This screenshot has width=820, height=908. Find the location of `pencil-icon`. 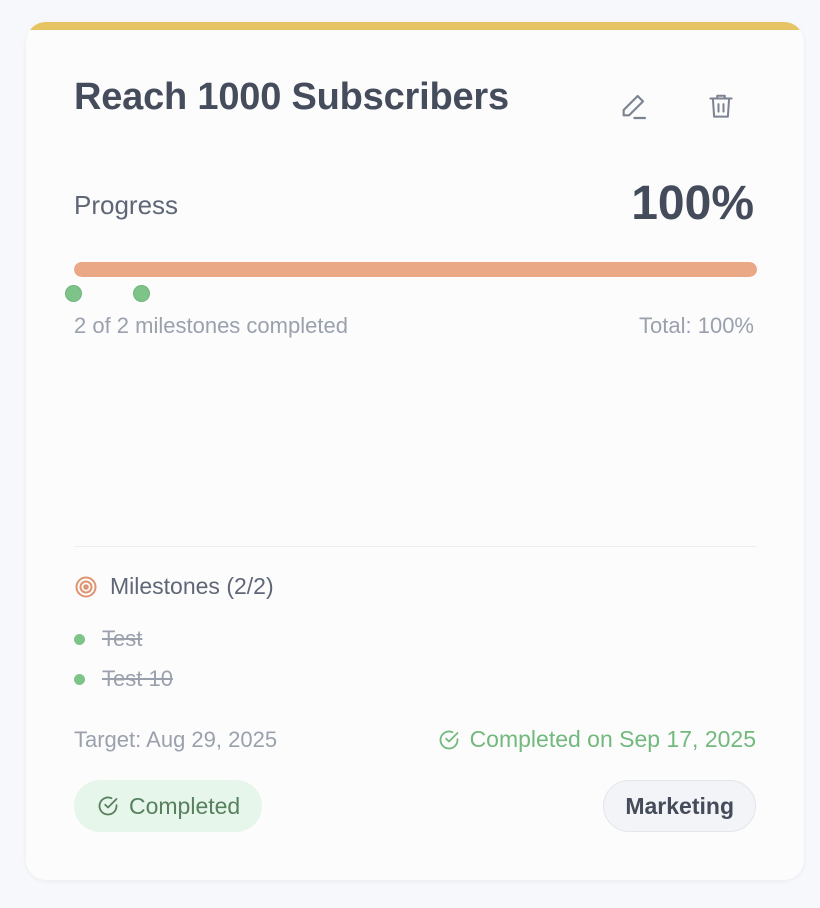

pencil-icon is located at coordinates (634, 107).